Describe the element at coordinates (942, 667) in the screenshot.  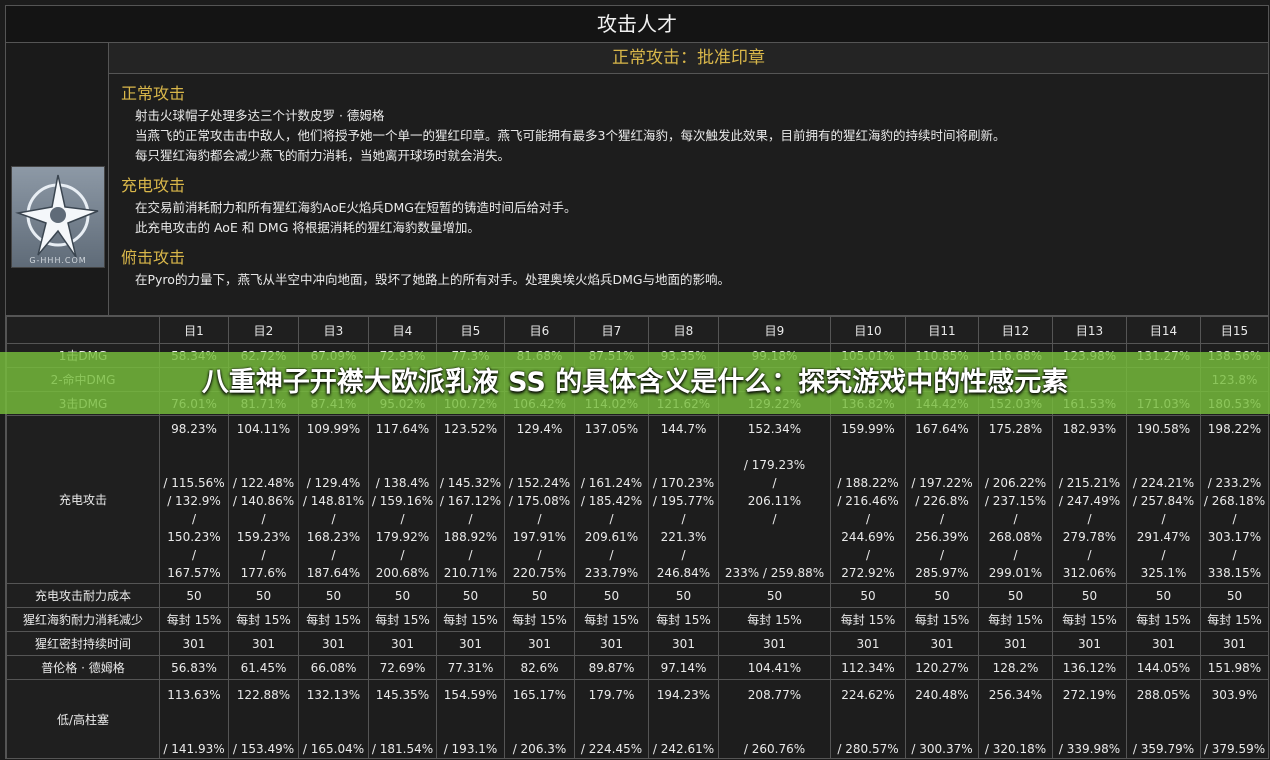
I see `table-cell: 120.27%` at that location.